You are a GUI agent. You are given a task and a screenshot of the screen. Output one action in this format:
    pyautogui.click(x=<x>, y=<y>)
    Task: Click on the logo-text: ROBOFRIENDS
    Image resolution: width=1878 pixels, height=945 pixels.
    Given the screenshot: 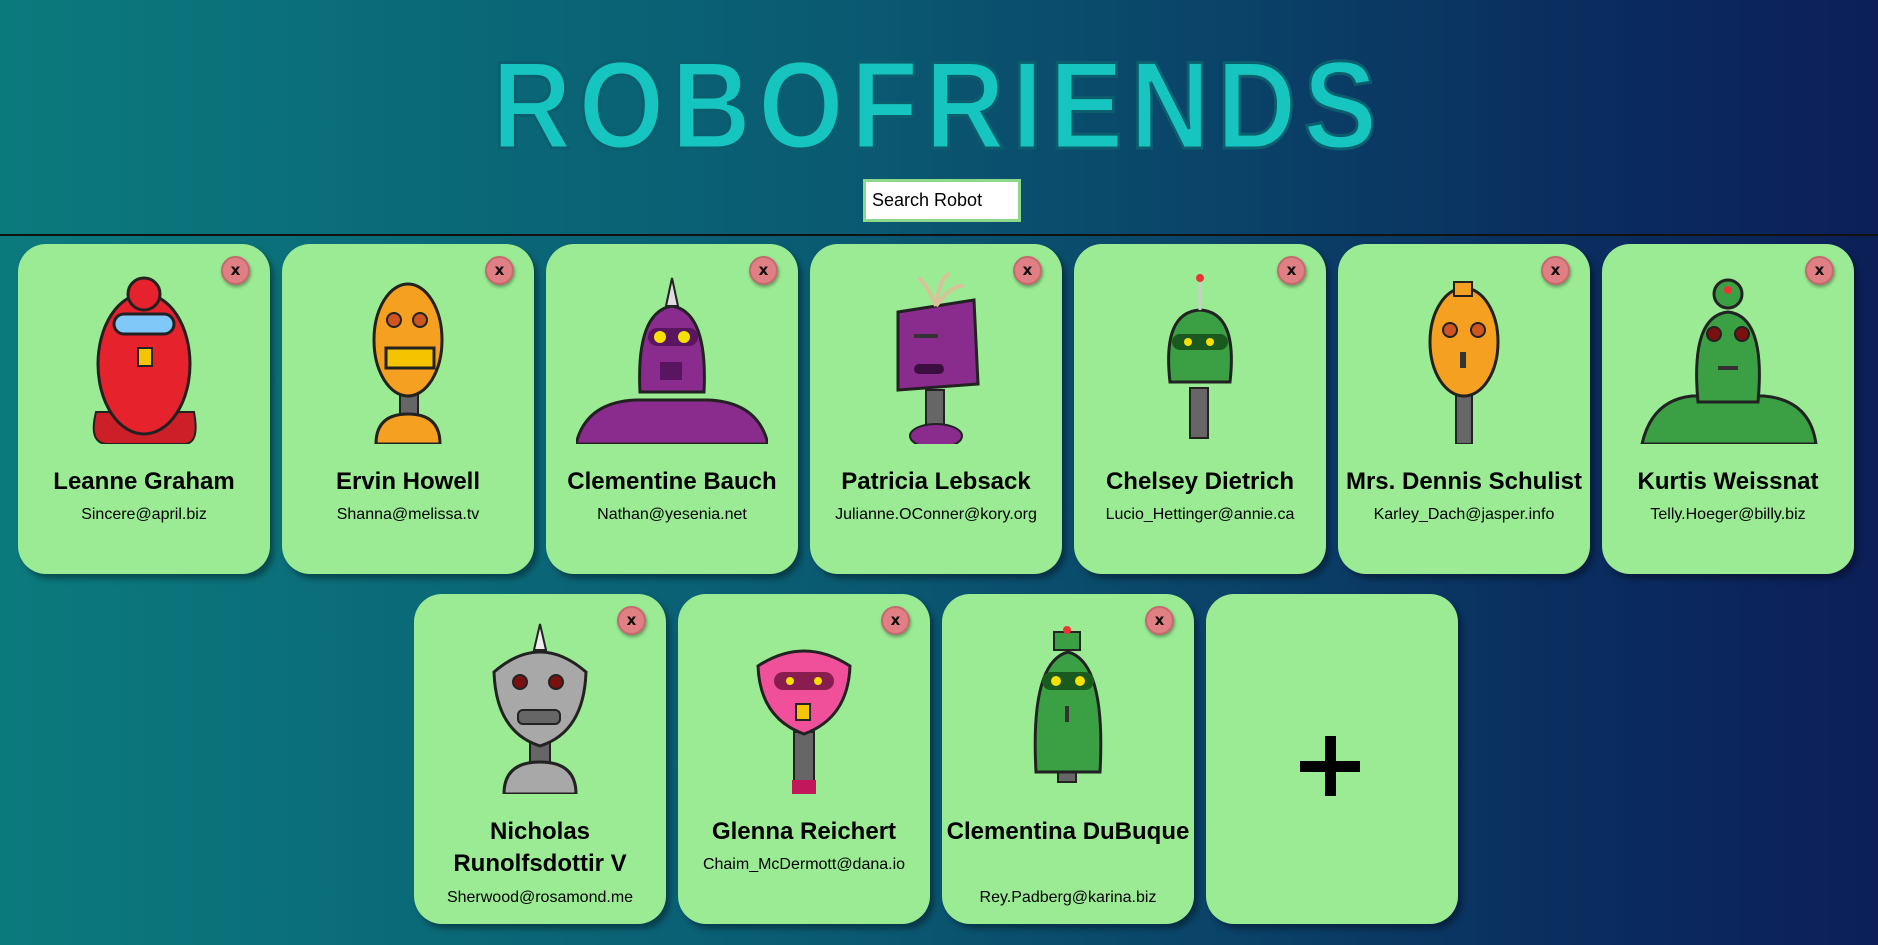 What is the action you would take?
    pyautogui.click(x=938, y=102)
    